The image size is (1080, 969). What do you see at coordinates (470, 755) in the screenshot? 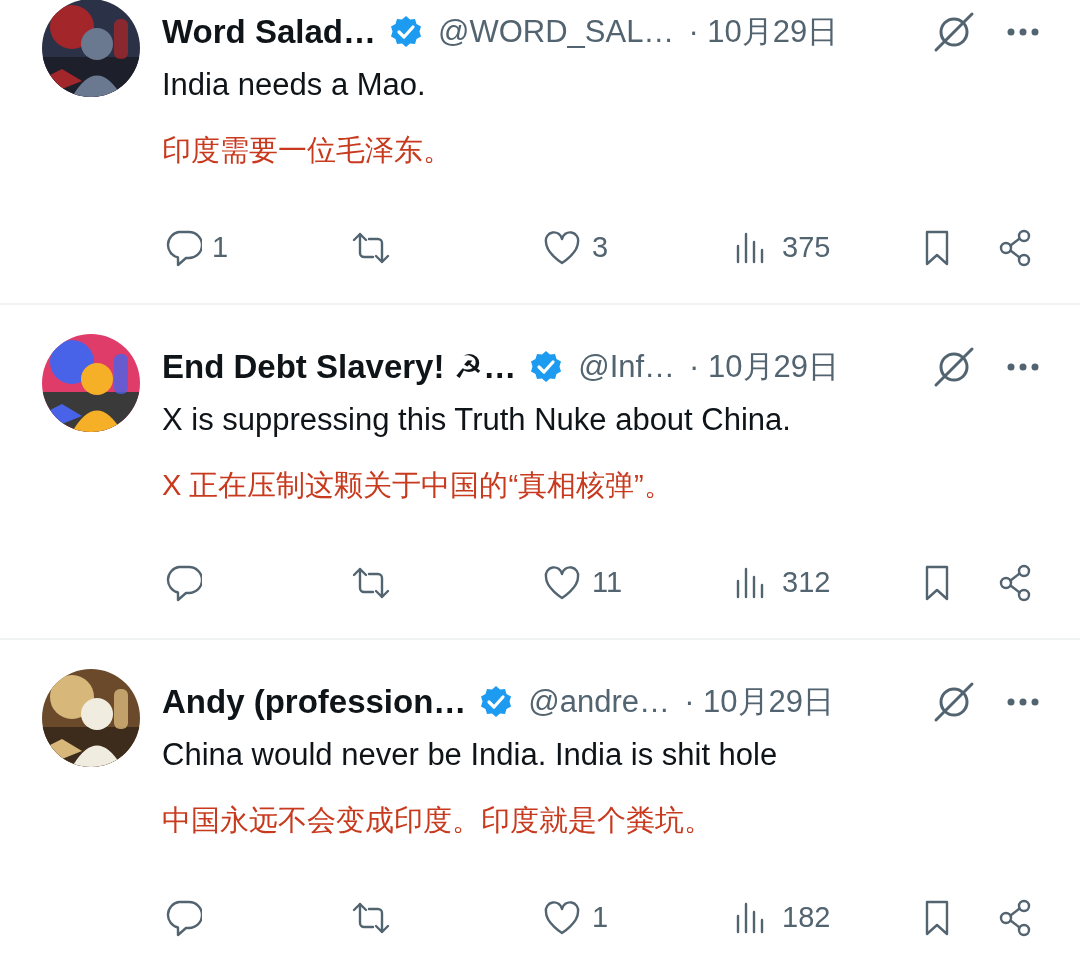
I see `reply-text: China would never be India. India is shit hole` at bounding box center [470, 755].